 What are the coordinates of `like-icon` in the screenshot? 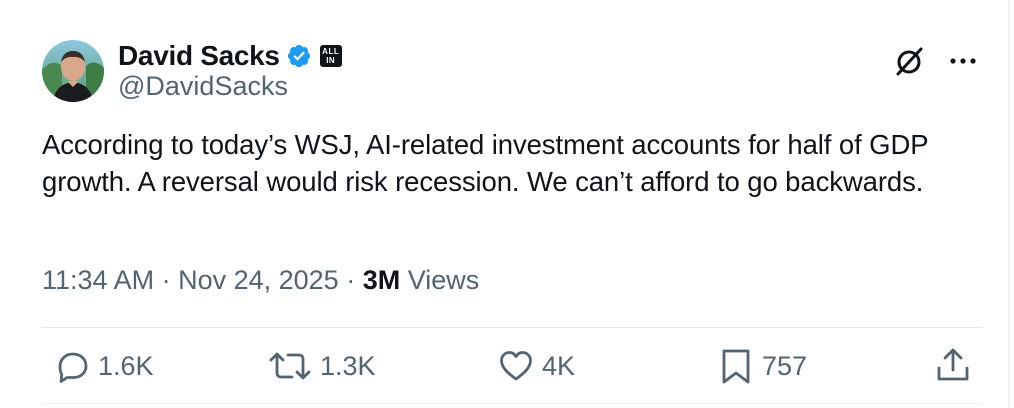 It's located at (516, 366).